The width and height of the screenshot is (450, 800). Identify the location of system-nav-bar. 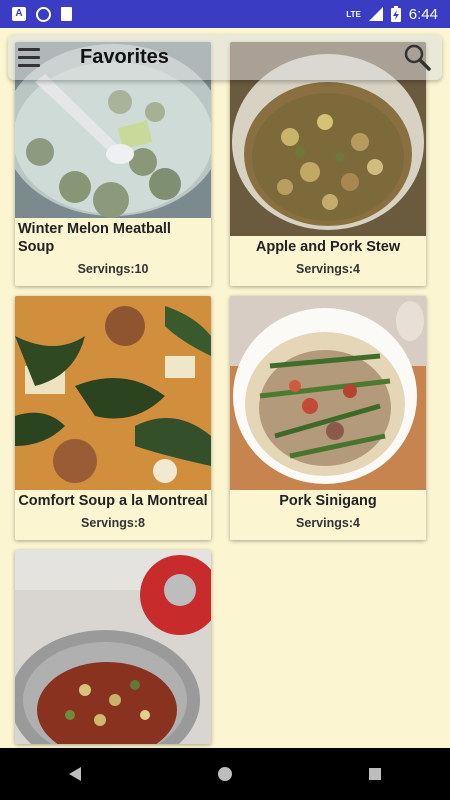
(225, 774).